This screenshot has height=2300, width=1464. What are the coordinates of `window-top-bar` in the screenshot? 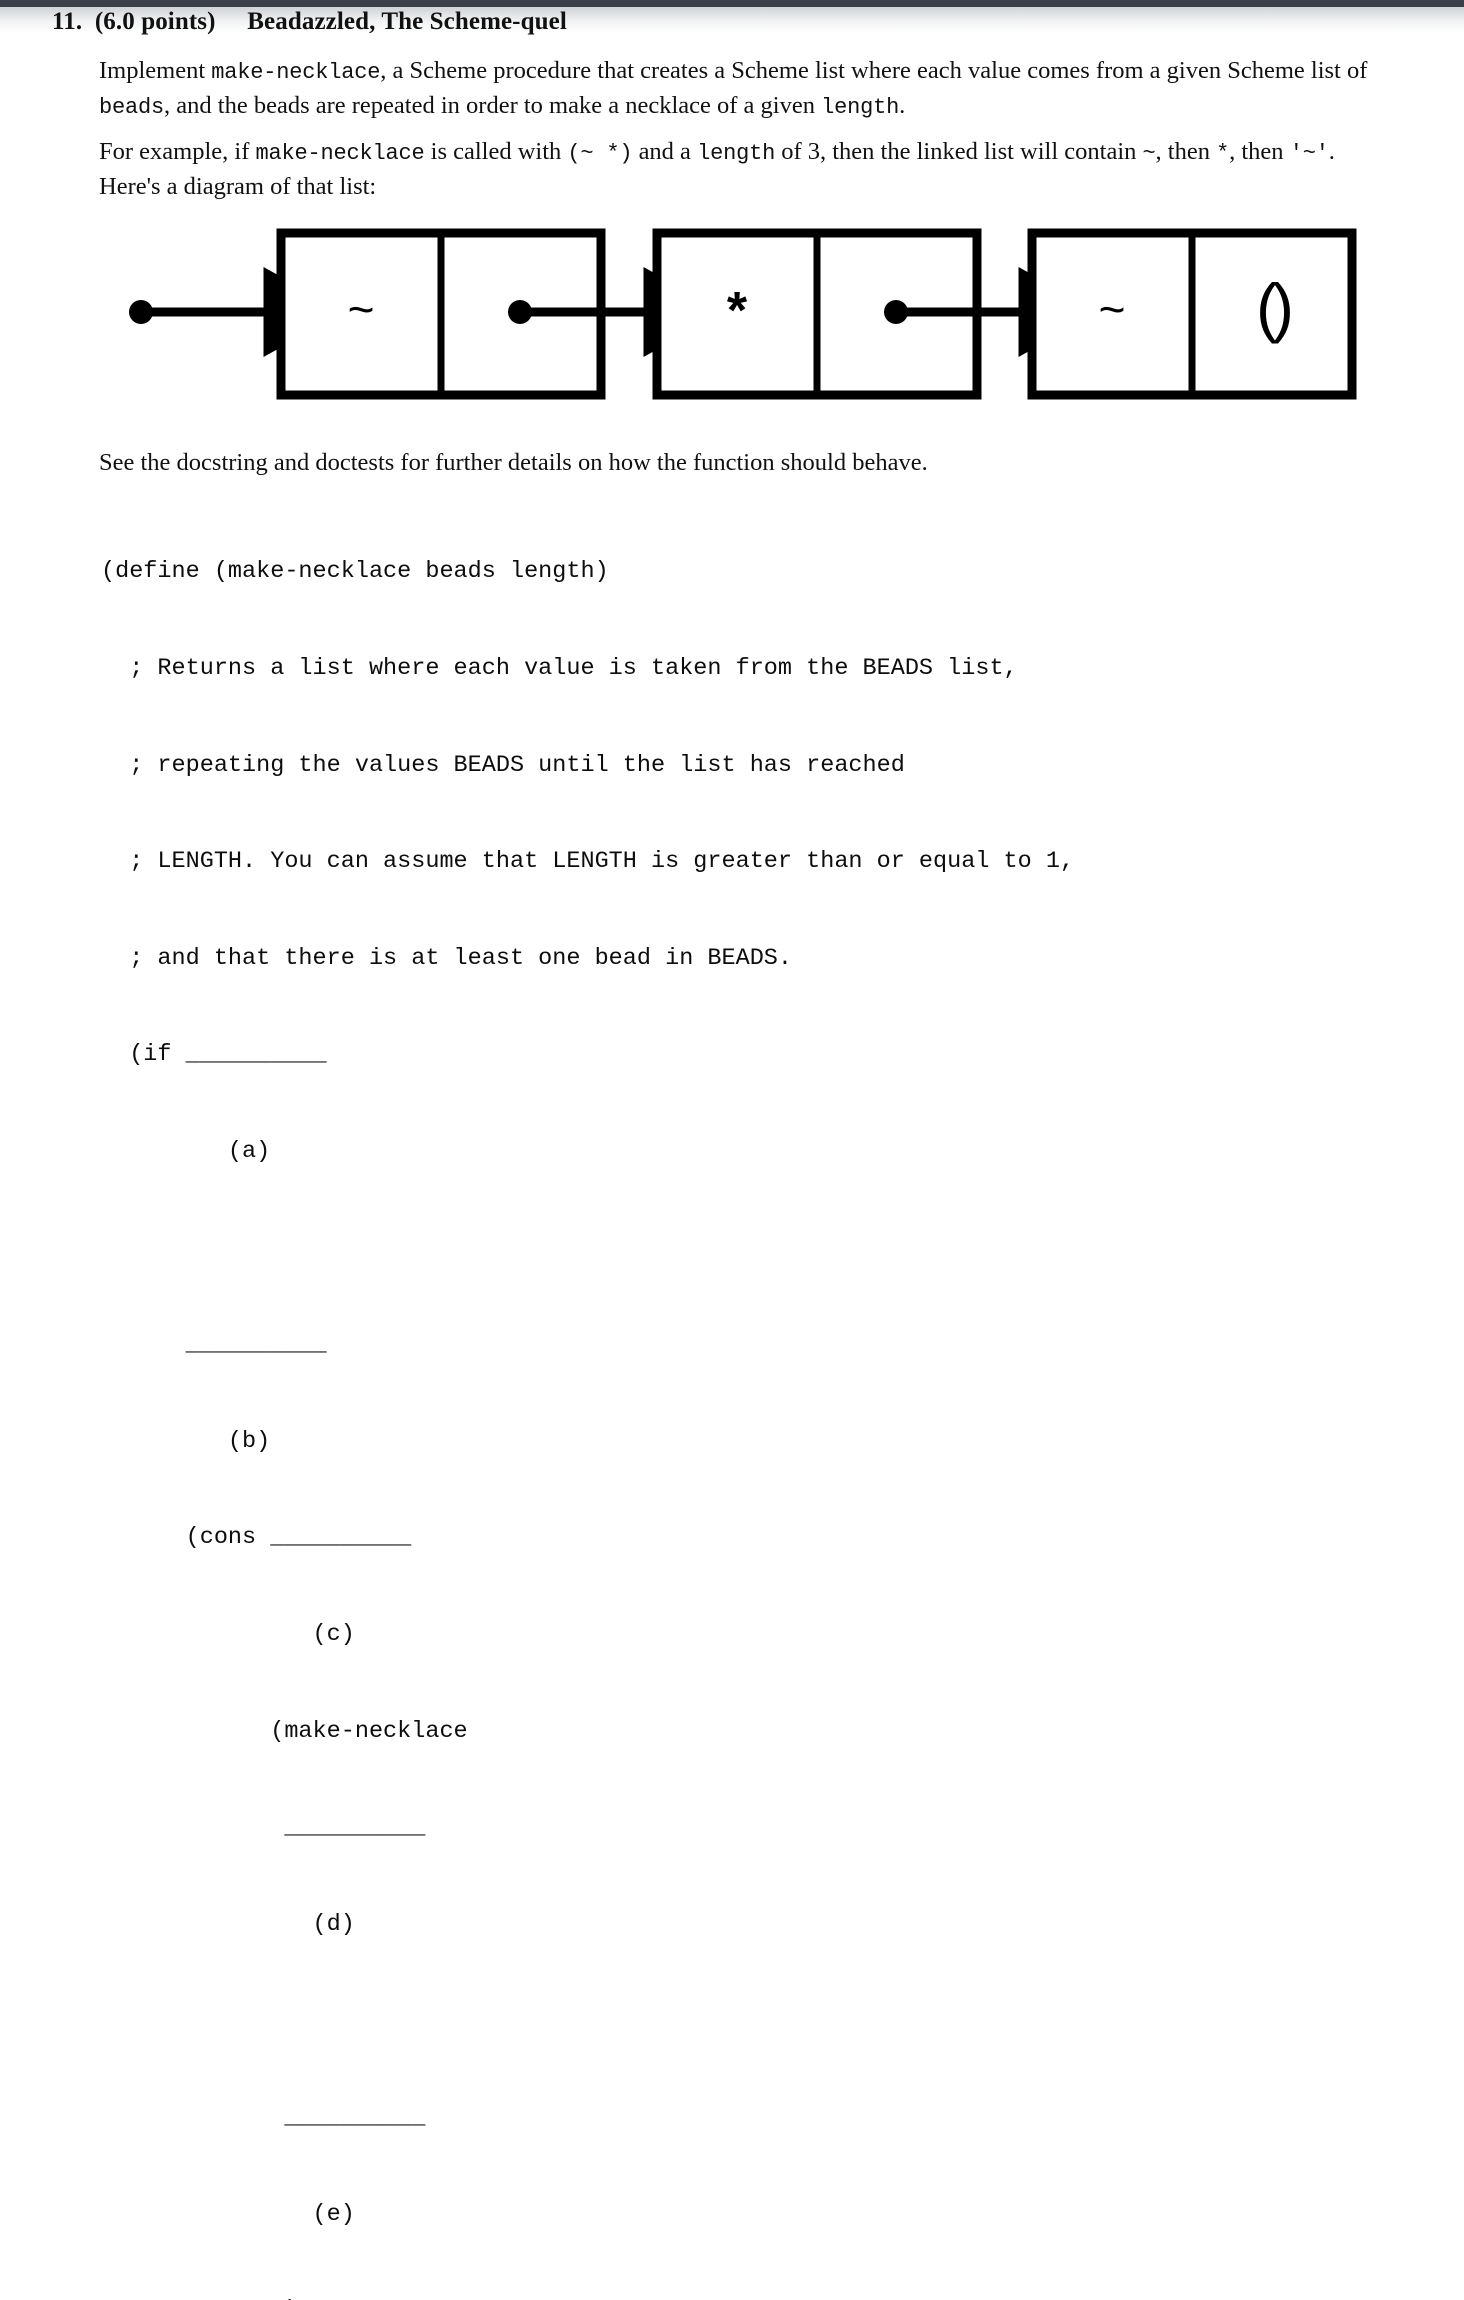 It's located at (732, 3).